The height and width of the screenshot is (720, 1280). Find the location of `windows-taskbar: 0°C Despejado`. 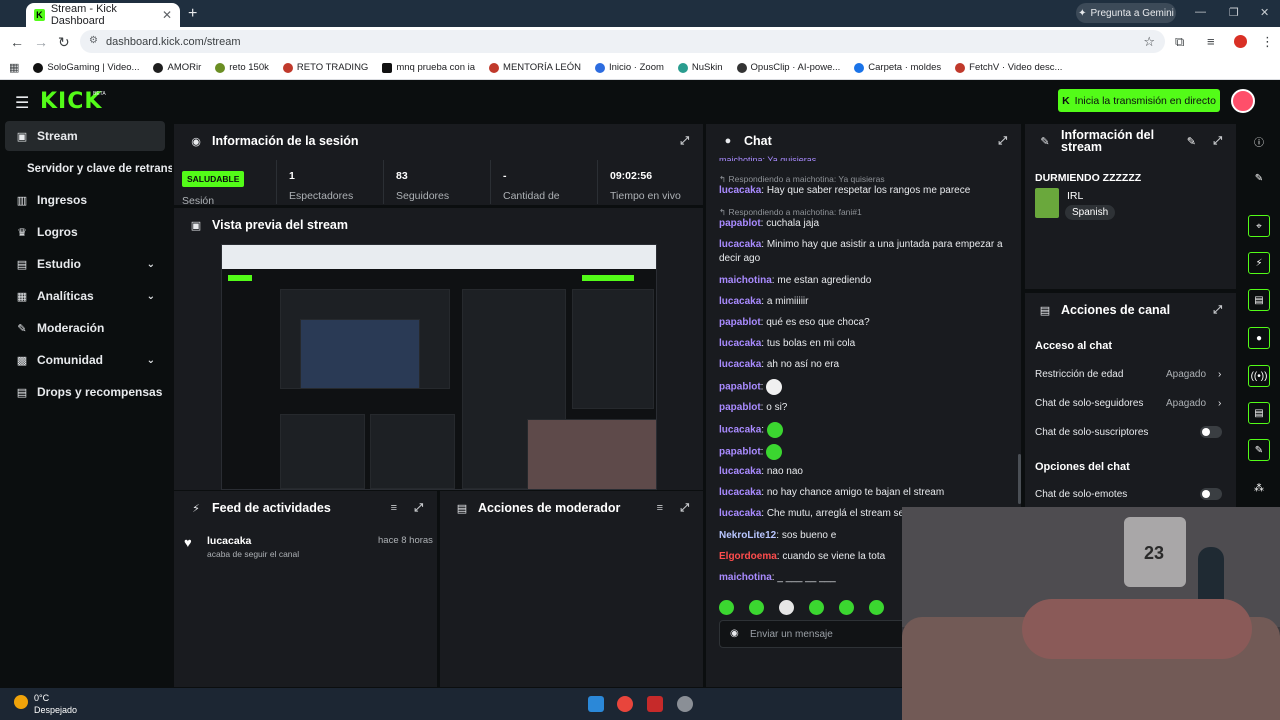

windows-taskbar: 0°C Despejado is located at coordinates (451, 704).